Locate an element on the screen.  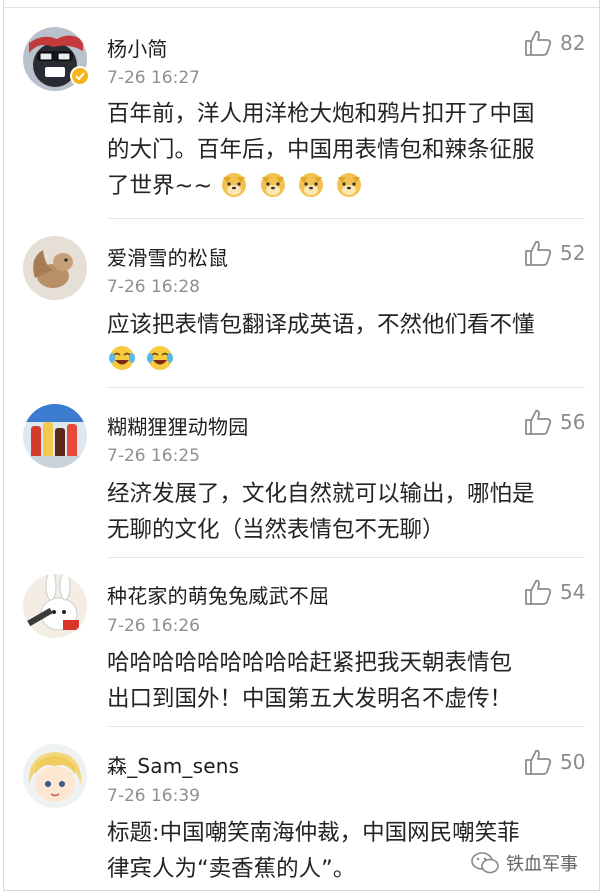
like-count: 50 is located at coordinates (573, 762).